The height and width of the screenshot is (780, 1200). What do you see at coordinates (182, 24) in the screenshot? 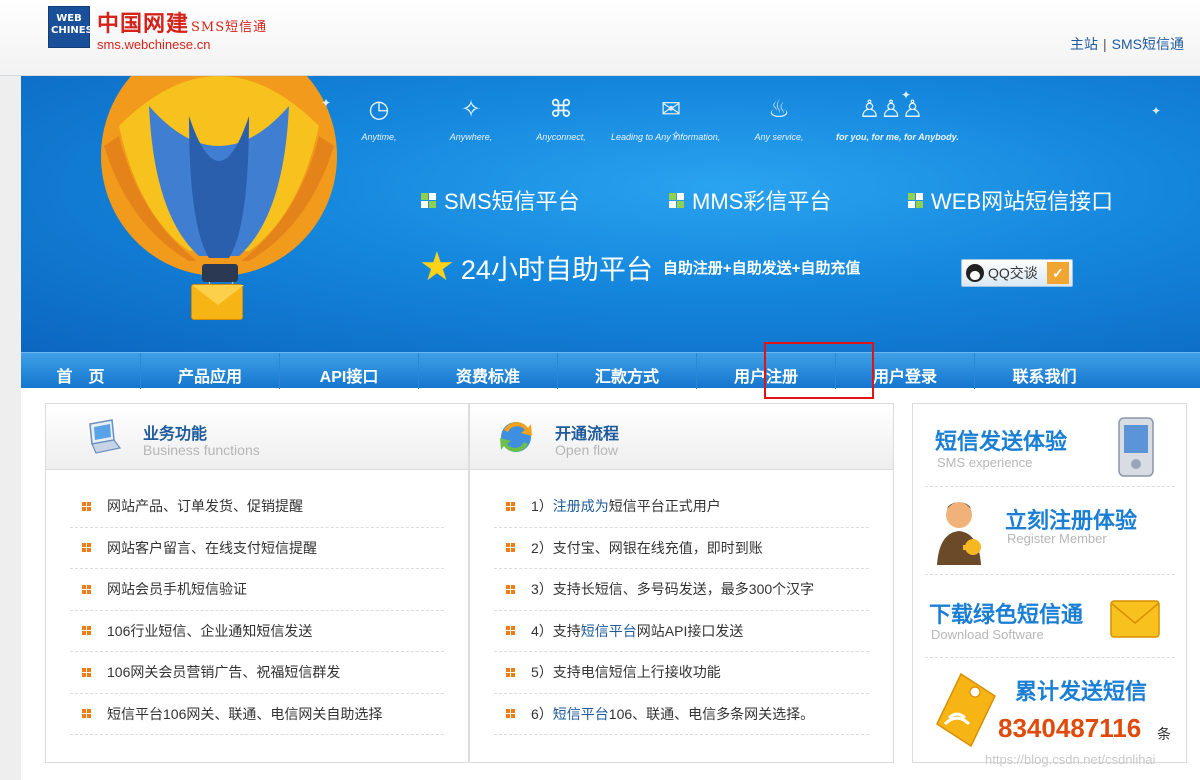
I see `logo-title: 中国网建 SMS短信通` at bounding box center [182, 24].